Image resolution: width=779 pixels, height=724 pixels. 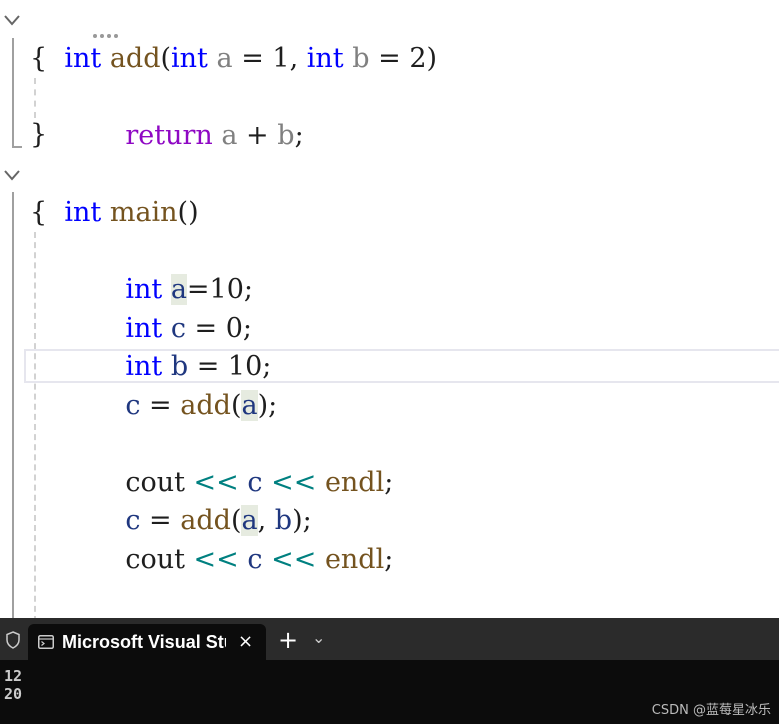 I want to click on code-line-14: cout << c << endl;, so click(x=242, y=539).